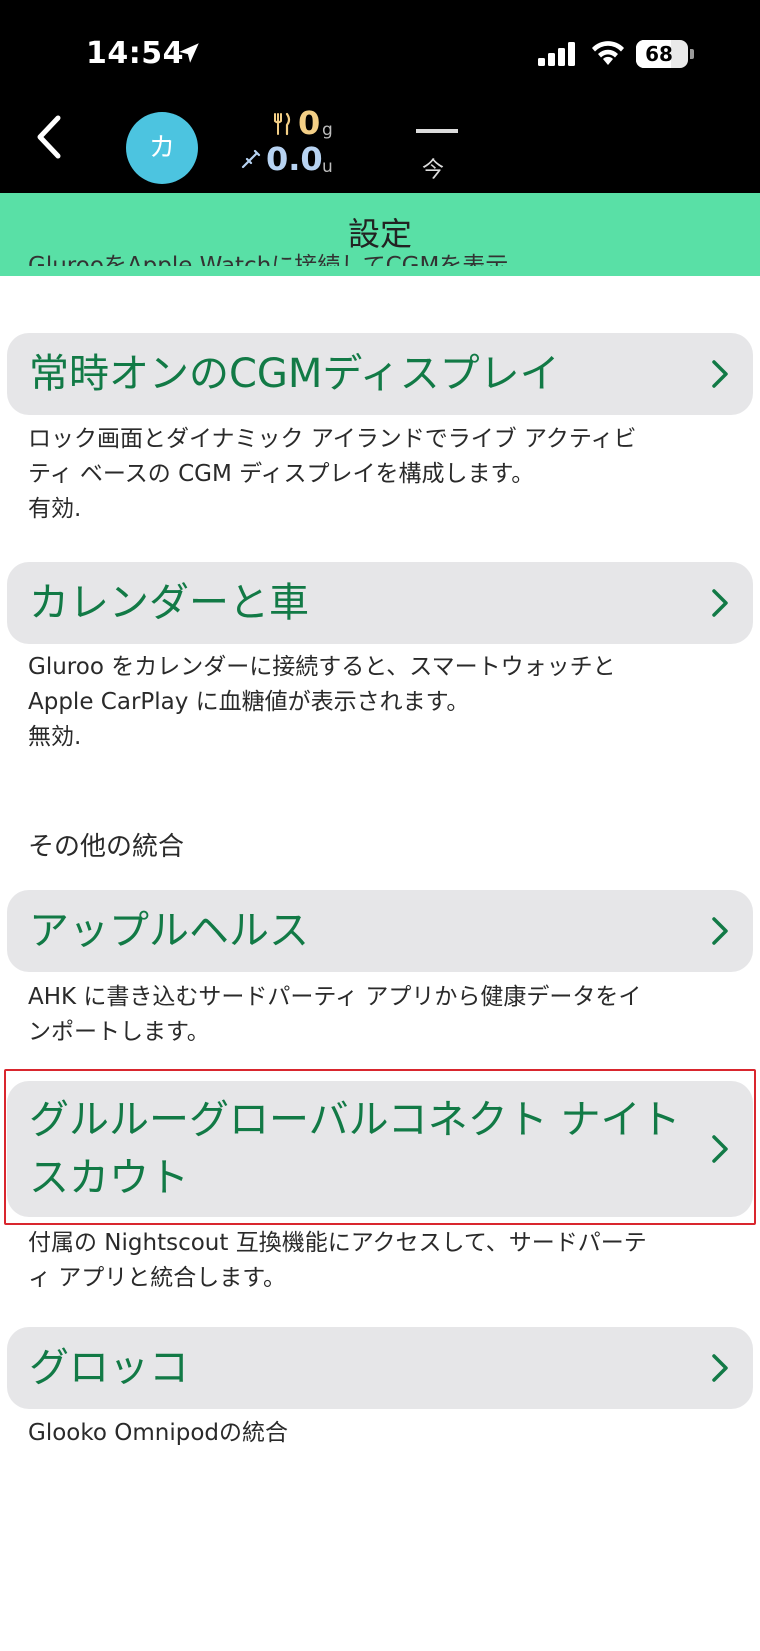  I want to click on glucose-dash, so click(437, 131).